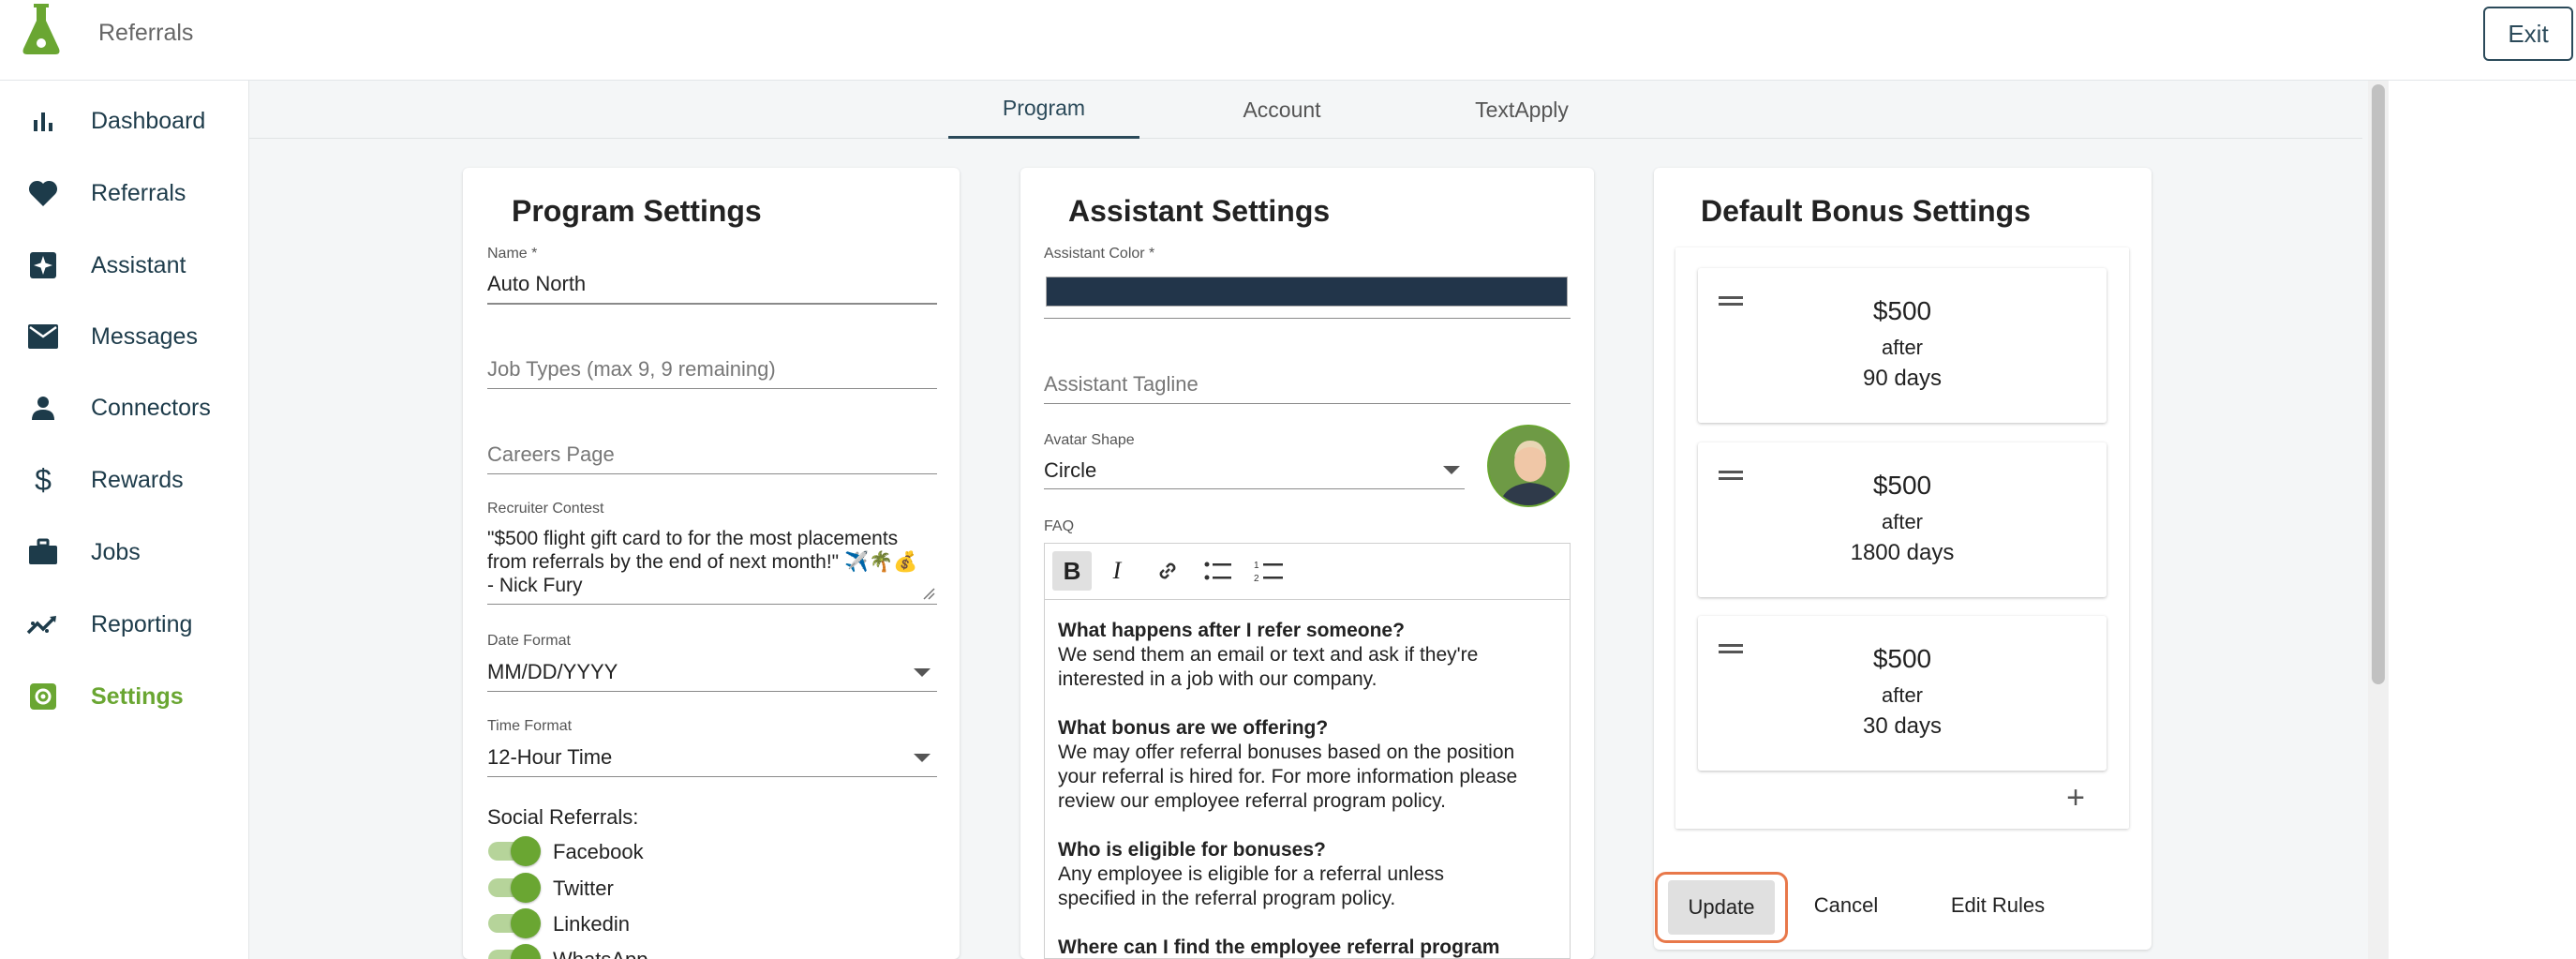  I want to click on avatar-shape-label: Avatar Shape, so click(1089, 440).